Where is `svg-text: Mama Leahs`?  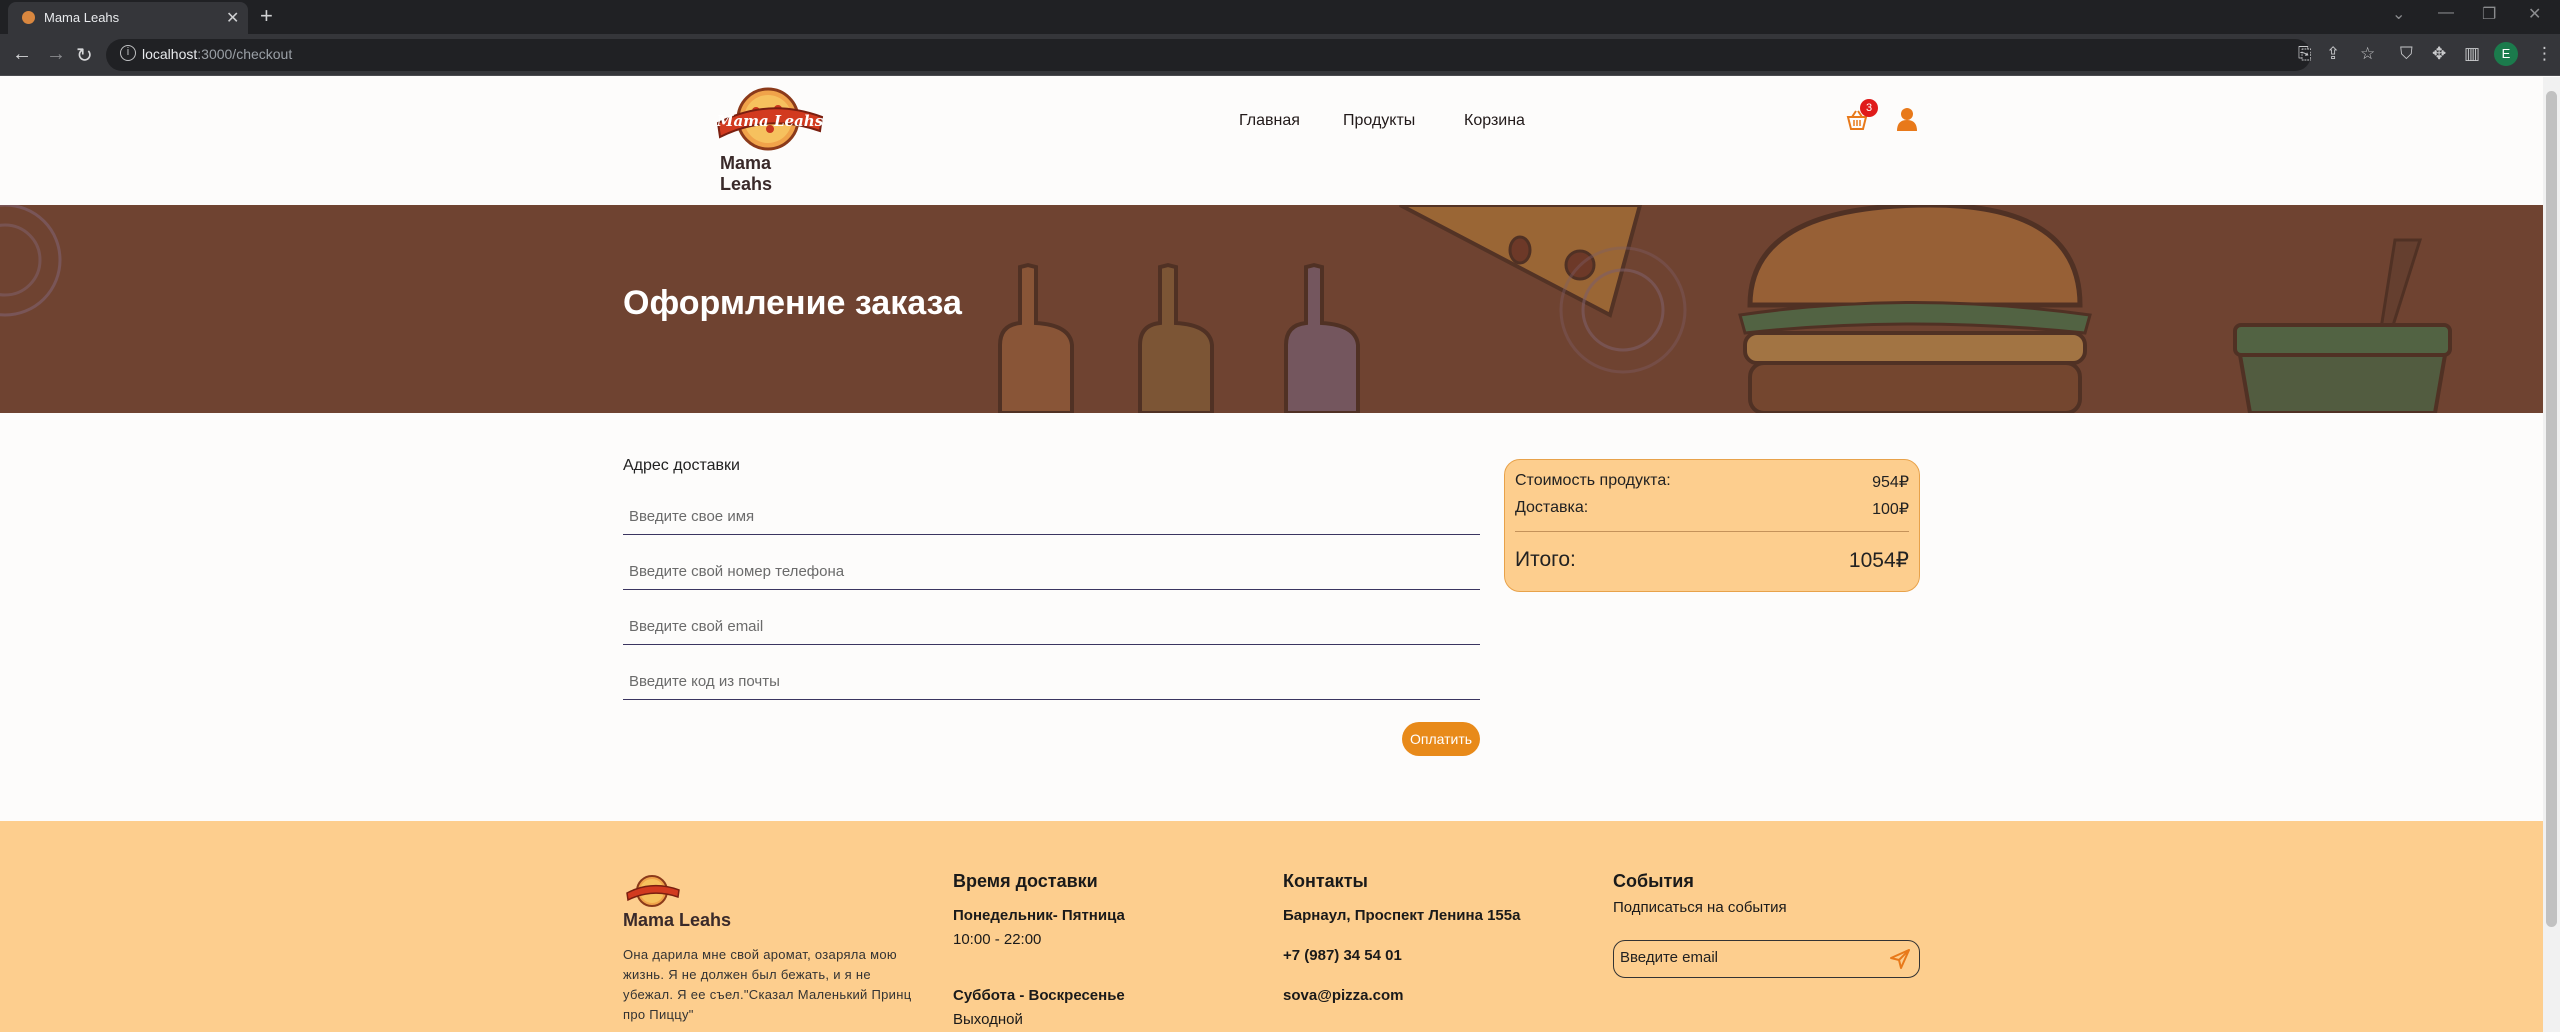
svg-text: Mama Leahs is located at coordinates (770, 121).